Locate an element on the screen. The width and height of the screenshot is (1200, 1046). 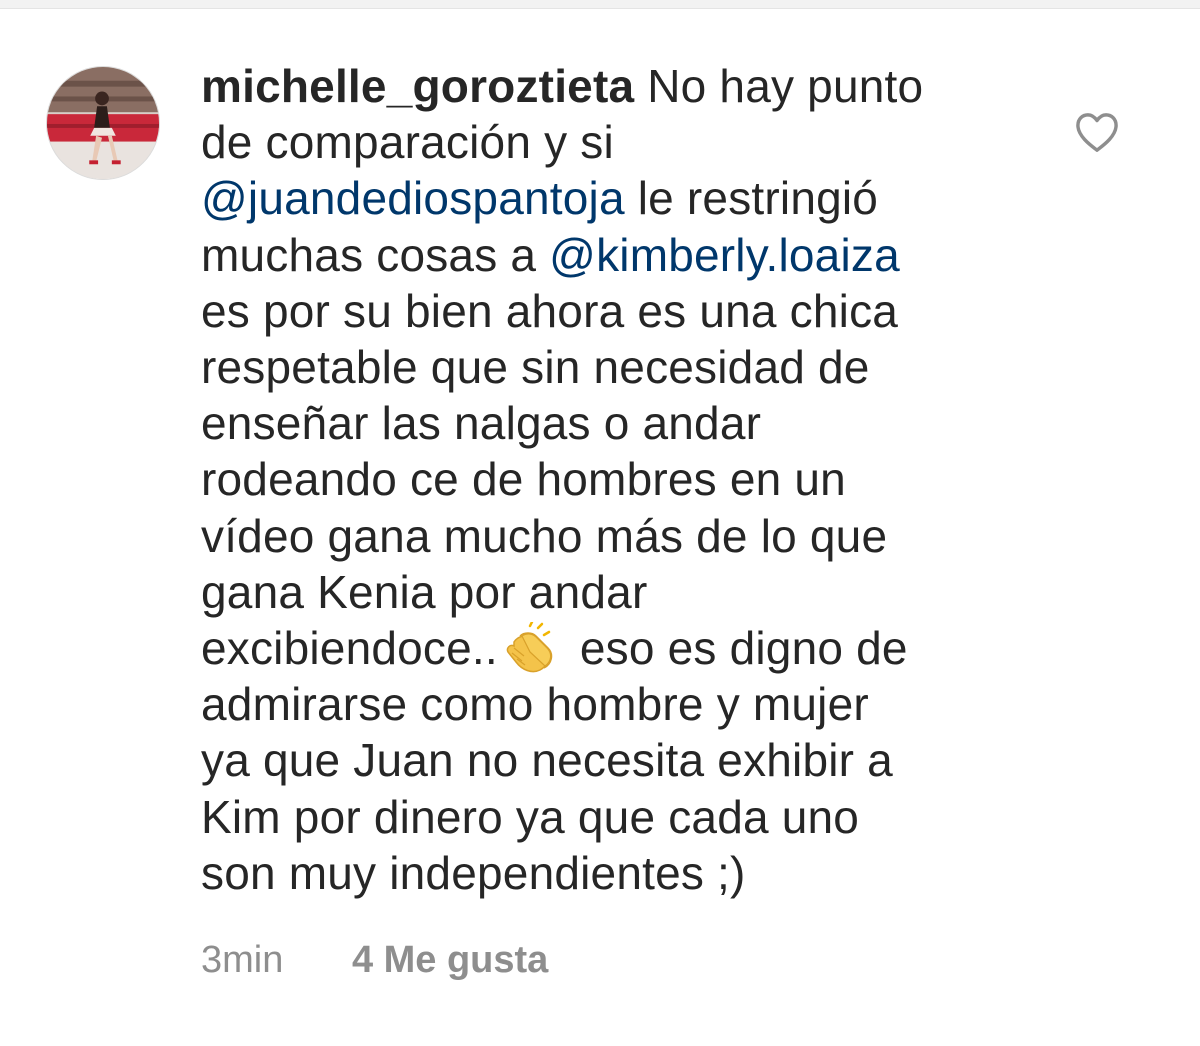
comment-line: ya que Juan no necesita exhibir a is located at coordinates (547, 760).